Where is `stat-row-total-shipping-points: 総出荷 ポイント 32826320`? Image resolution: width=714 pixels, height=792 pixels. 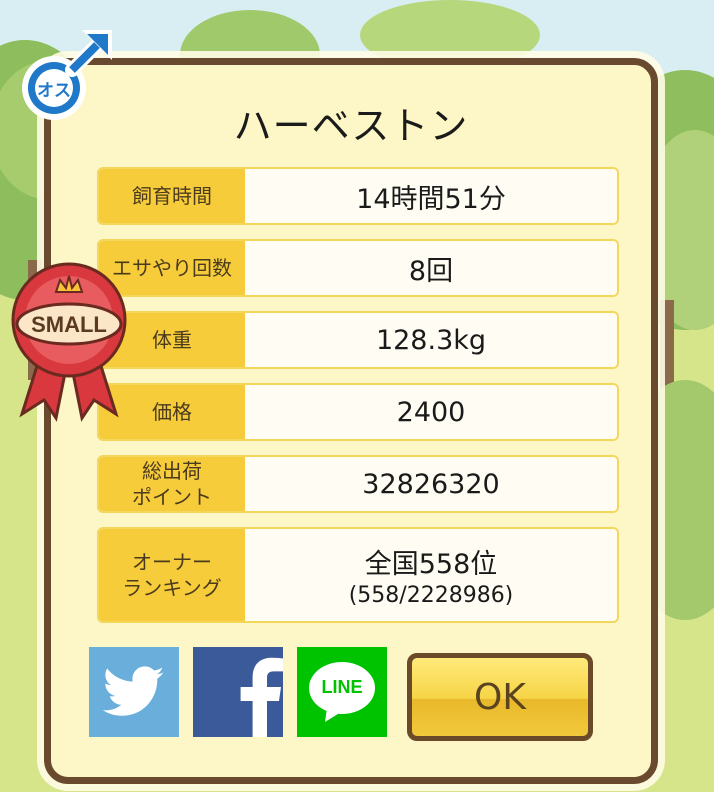 stat-row-total-shipping-points: 総出荷 ポイント 32826320 is located at coordinates (358, 484).